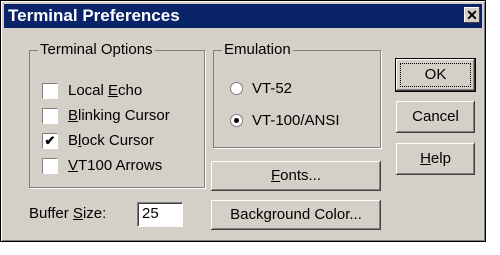 The width and height of the screenshot is (500, 255). Describe the element at coordinates (257, 50) in the screenshot. I see `emulation-legend: Emulation` at that location.